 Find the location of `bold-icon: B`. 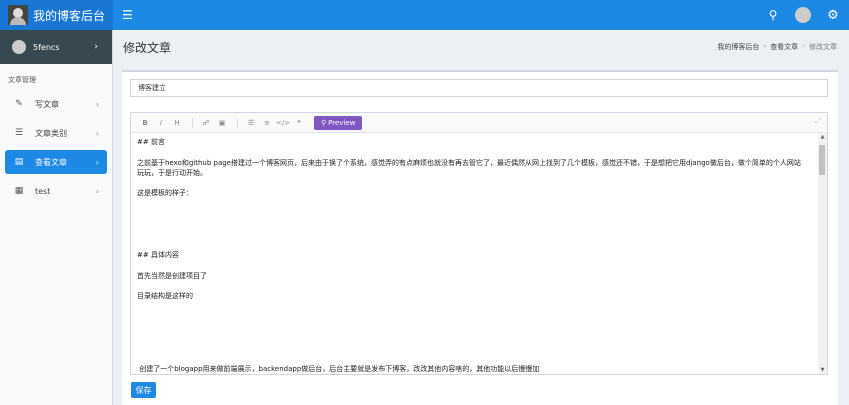

bold-icon: B is located at coordinates (145, 123).